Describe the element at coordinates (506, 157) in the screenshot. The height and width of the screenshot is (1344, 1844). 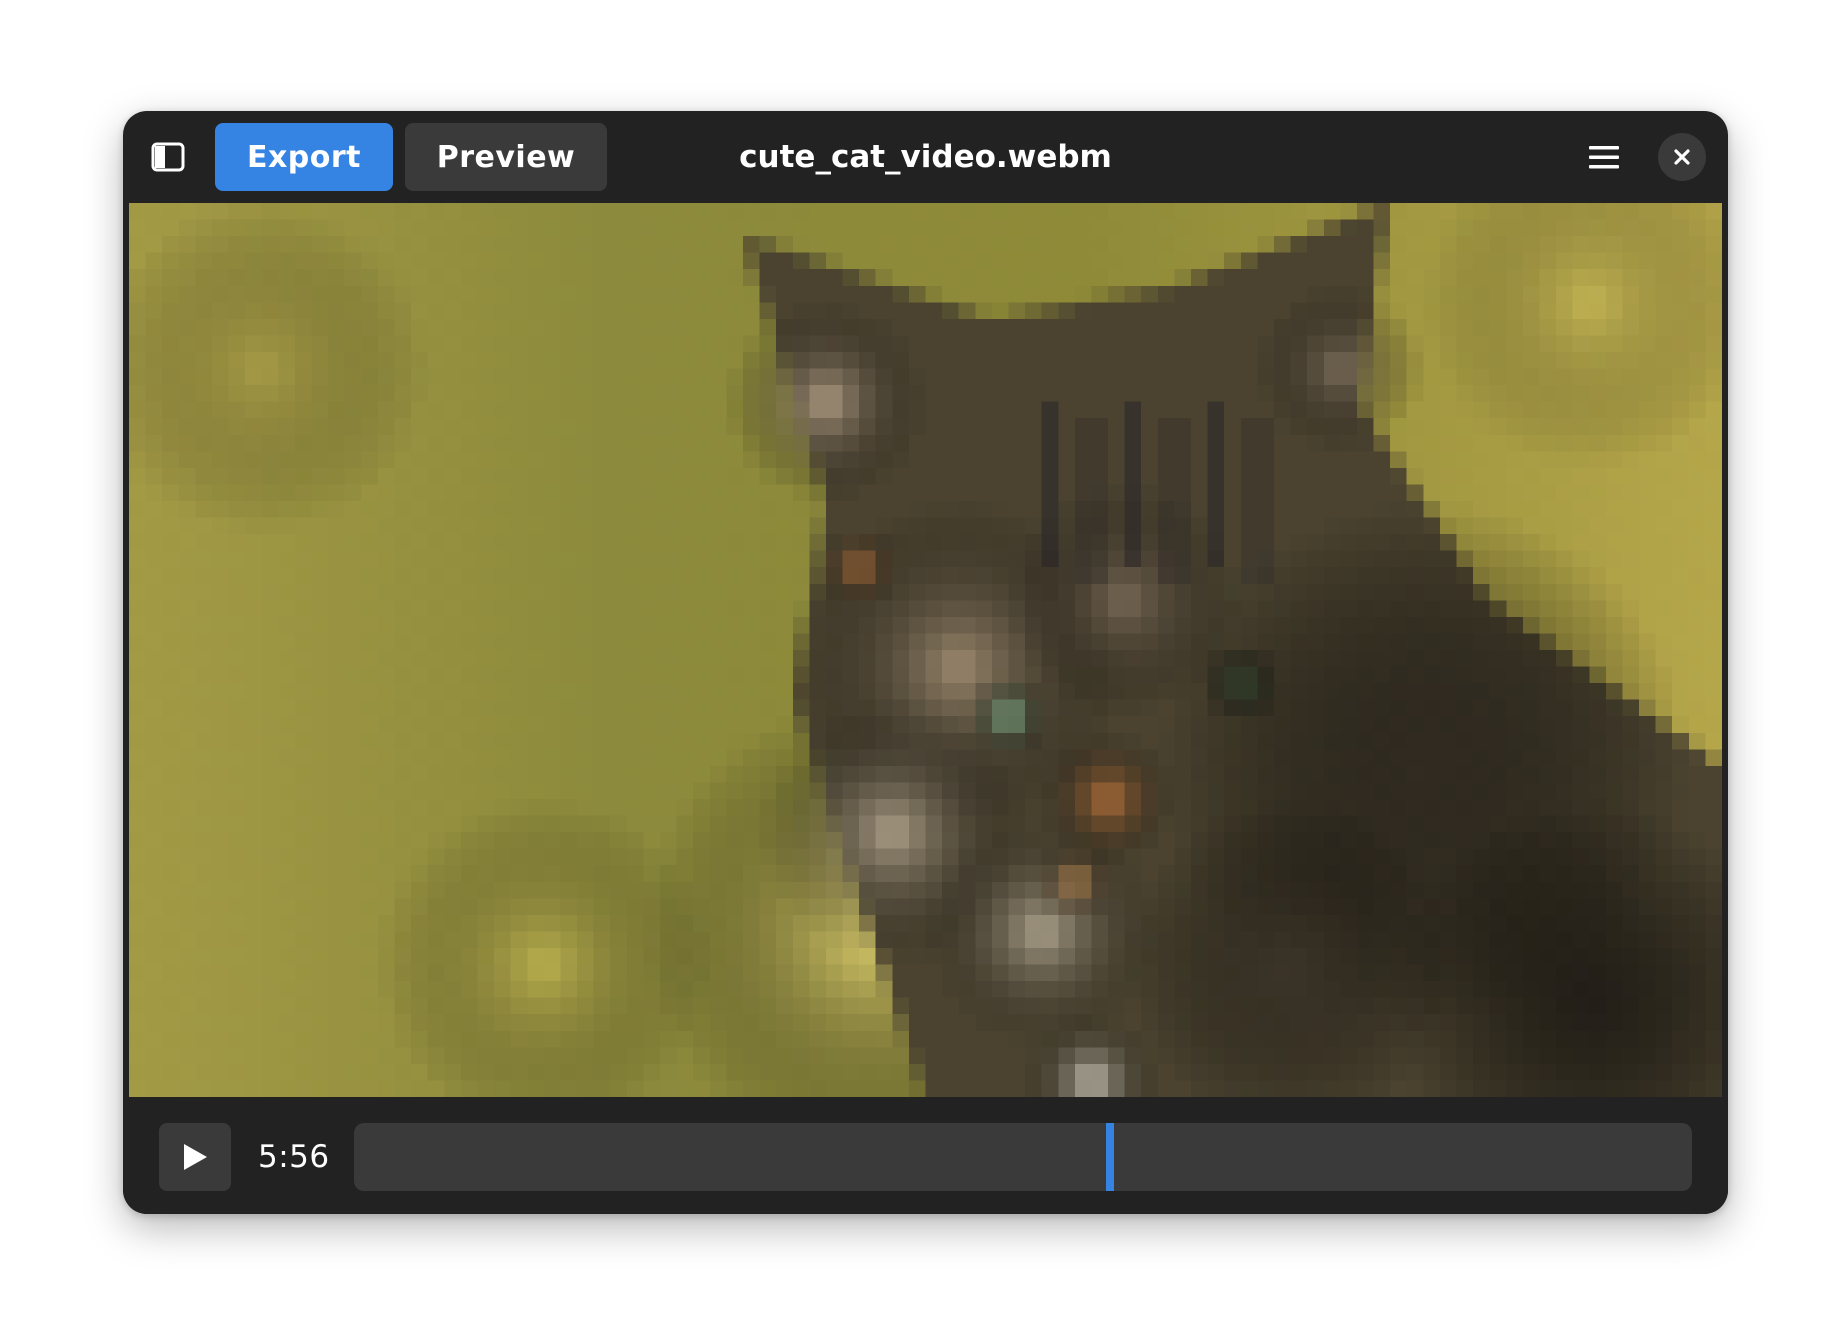
I see `preview-button: Preview` at that location.